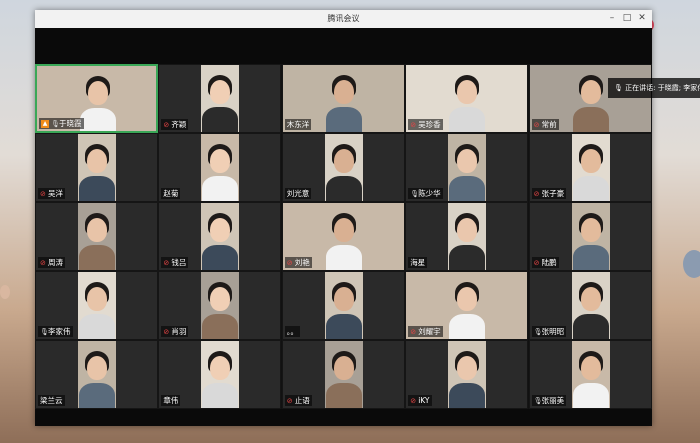 This screenshot has width=700, height=443. I want to click on participant-tile: 章伟, so click(220, 374).